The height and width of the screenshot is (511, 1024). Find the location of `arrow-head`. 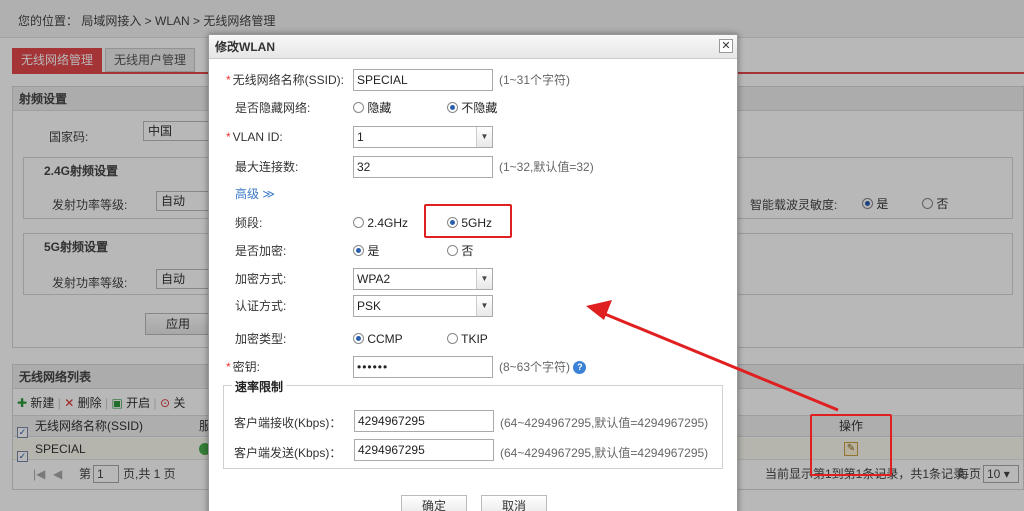

arrow-head is located at coordinates (599, 310).